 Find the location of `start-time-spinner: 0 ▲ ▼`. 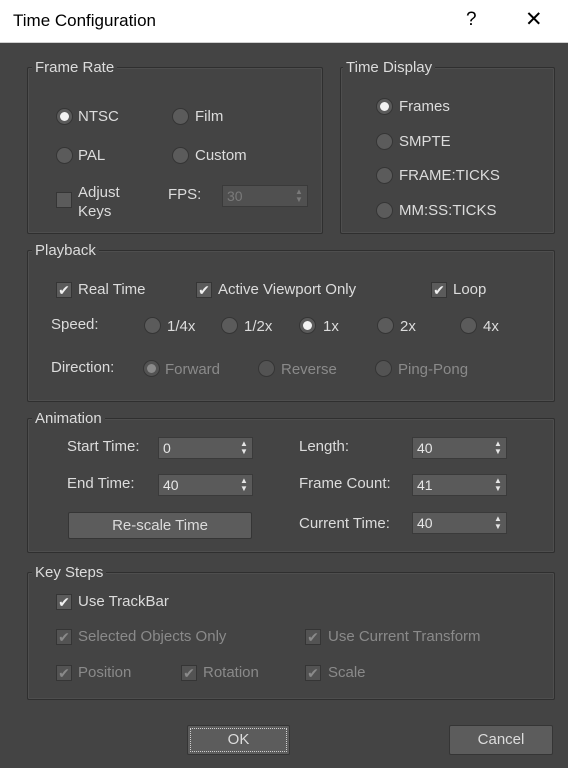

start-time-spinner: 0 ▲ ▼ is located at coordinates (205, 448).